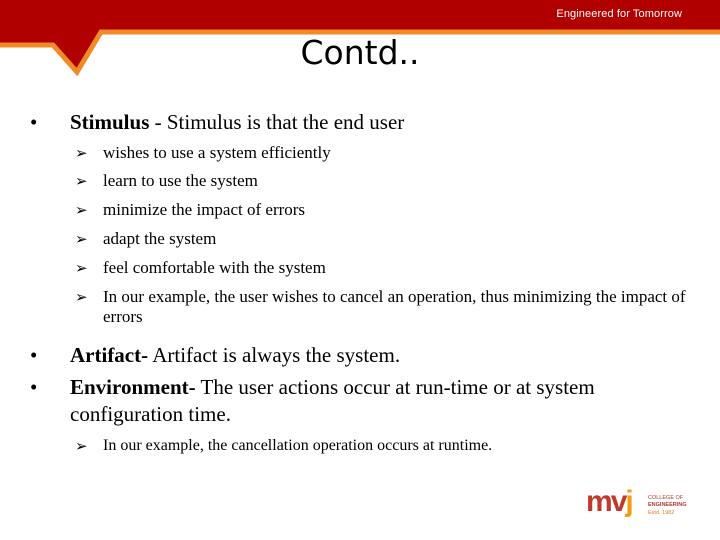 This screenshot has height=540, width=720. Describe the element at coordinates (274, 355) in the screenshot. I see `bullet-text: Artifact is always the system.` at that location.